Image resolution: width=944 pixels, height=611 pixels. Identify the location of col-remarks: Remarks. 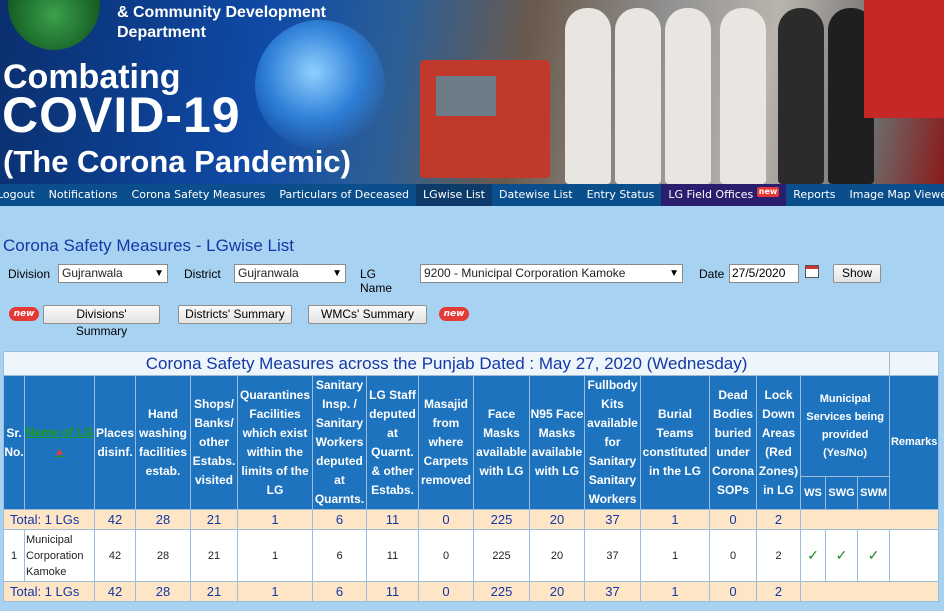
(914, 442).